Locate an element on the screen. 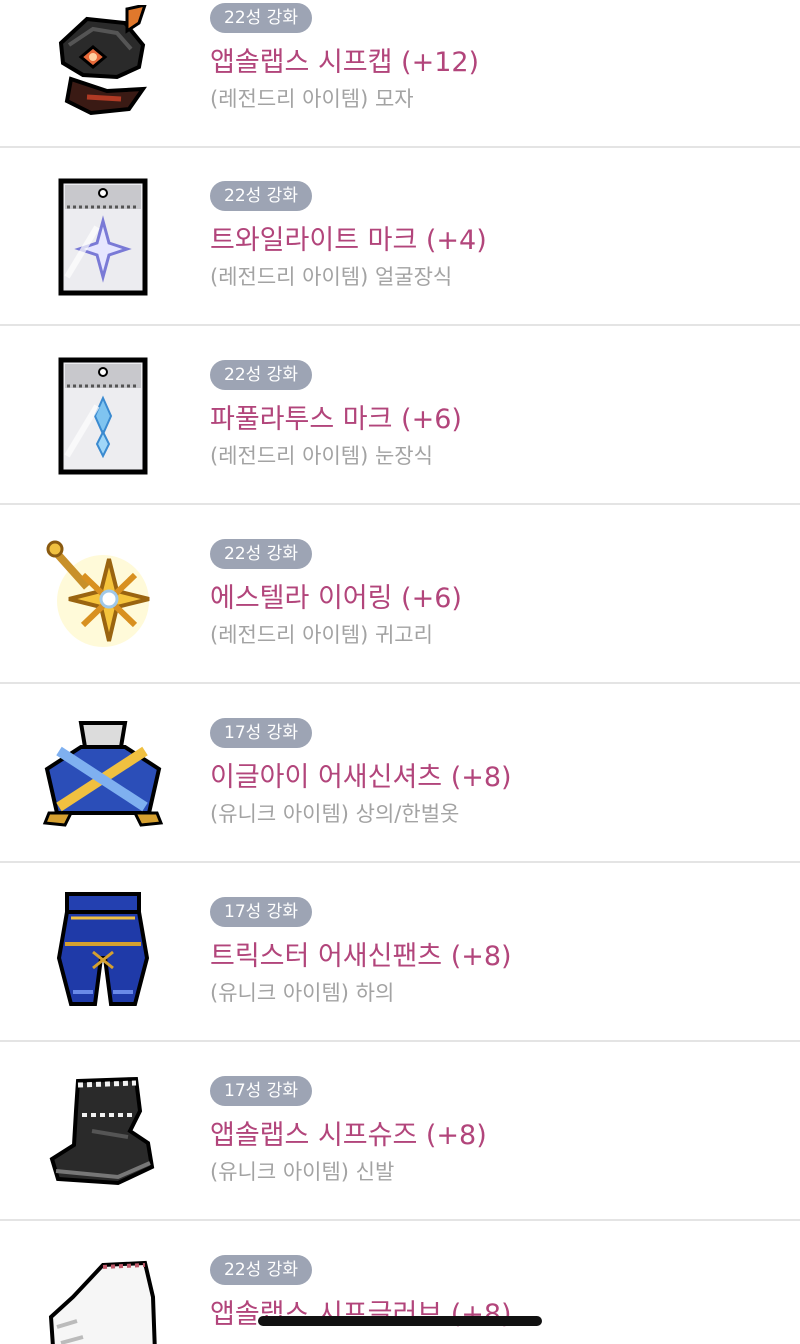 This screenshot has width=800, height=1344. thief-shoes-icon is located at coordinates (103, 1130).